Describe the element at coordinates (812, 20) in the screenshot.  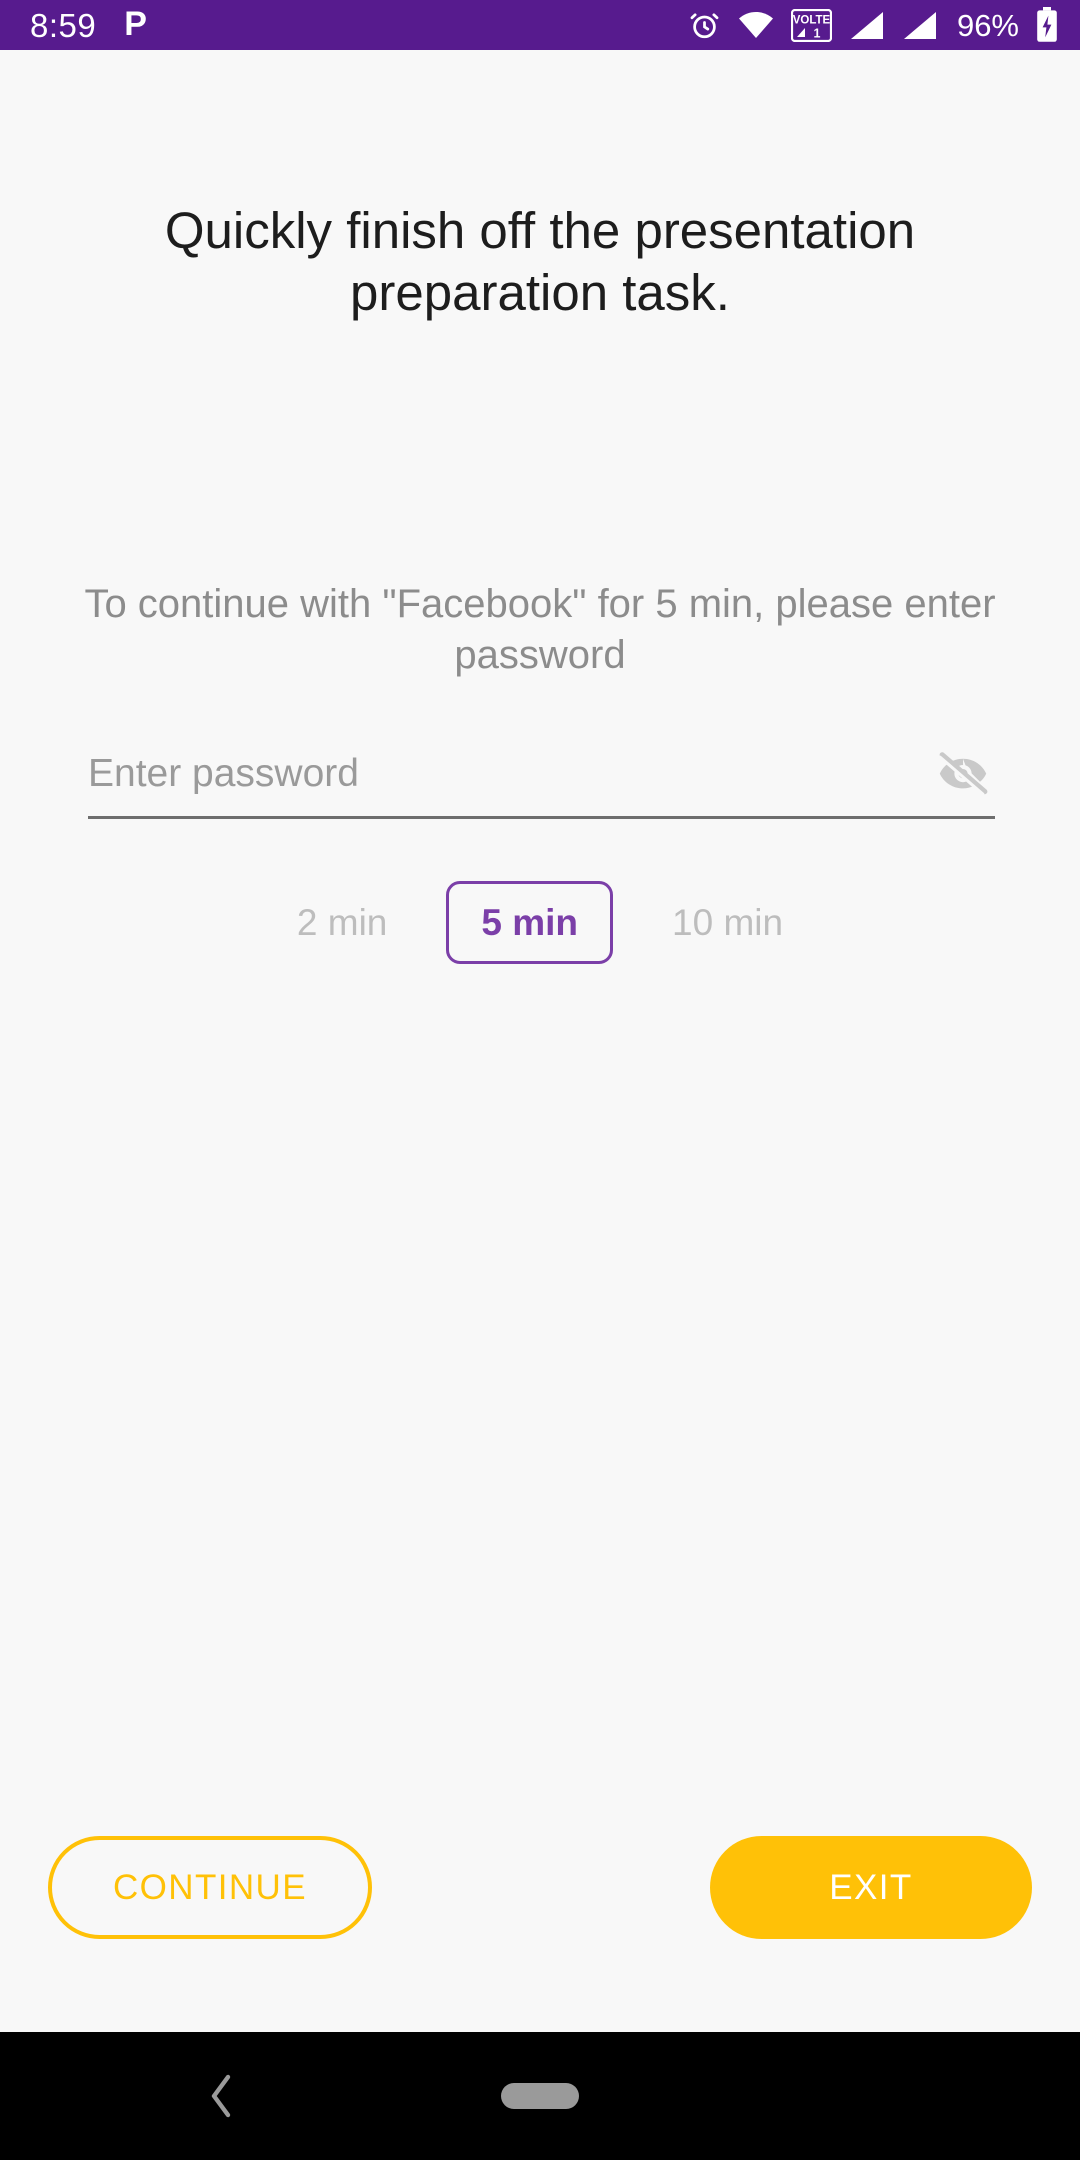
I see `svg-text: VOLTE` at that location.